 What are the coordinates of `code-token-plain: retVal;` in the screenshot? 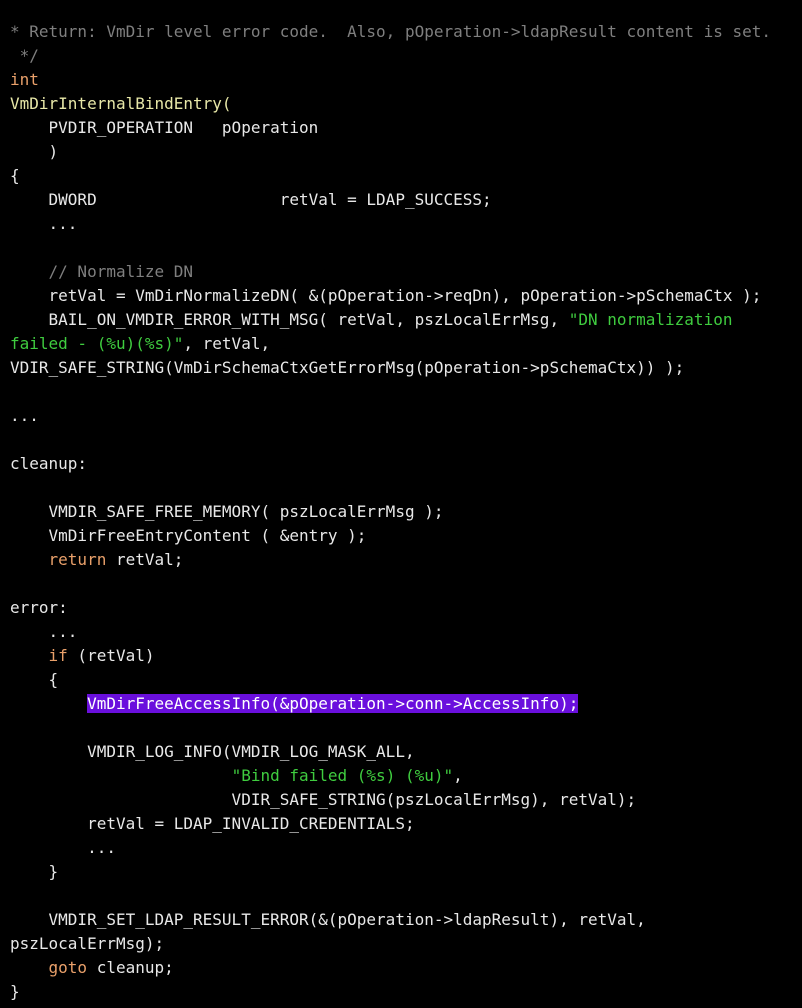 It's located at (145, 559).